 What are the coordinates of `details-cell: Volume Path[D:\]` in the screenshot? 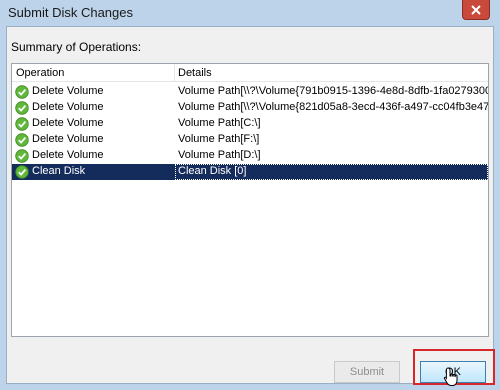 It's located at (219, 155).